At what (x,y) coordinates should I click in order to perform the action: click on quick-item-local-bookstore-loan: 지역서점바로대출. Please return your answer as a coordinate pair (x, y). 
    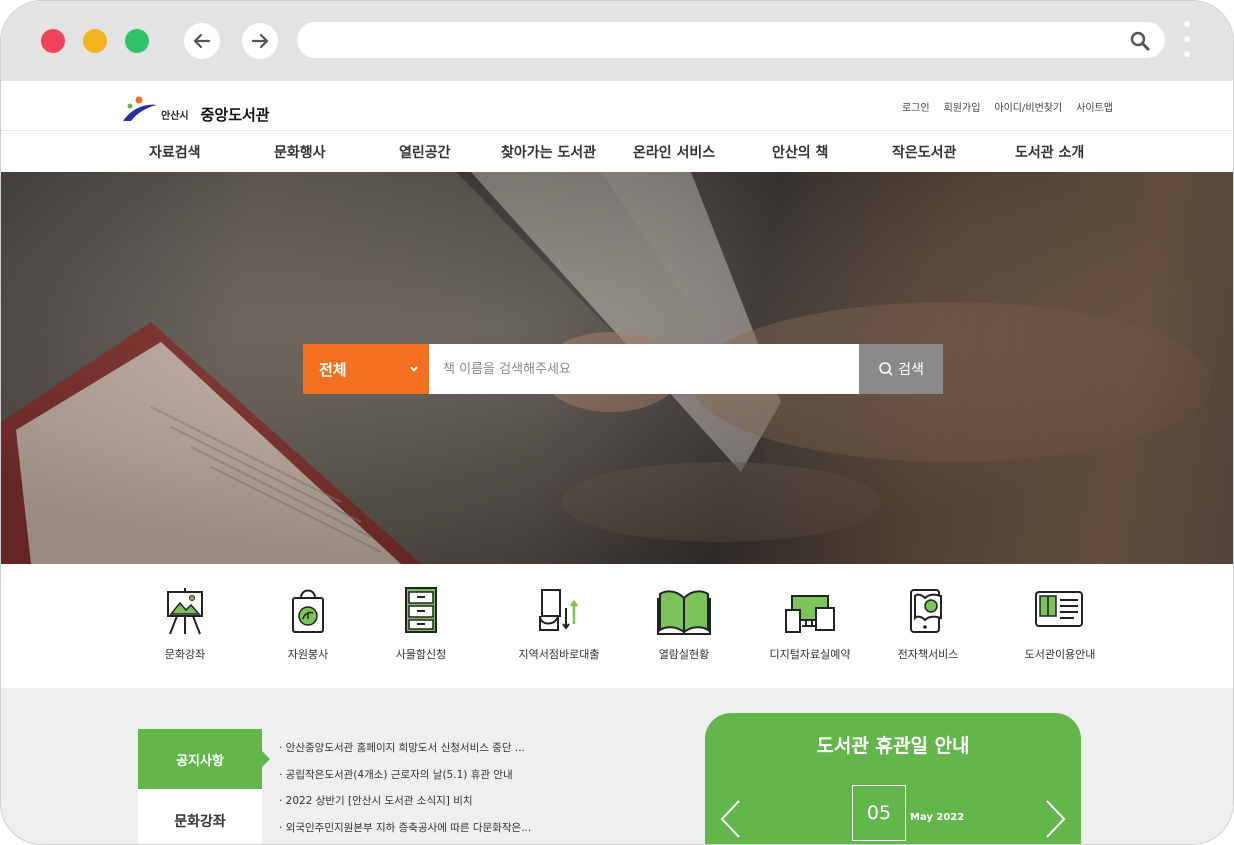
    Looking at the image, I should click on (559, 624).